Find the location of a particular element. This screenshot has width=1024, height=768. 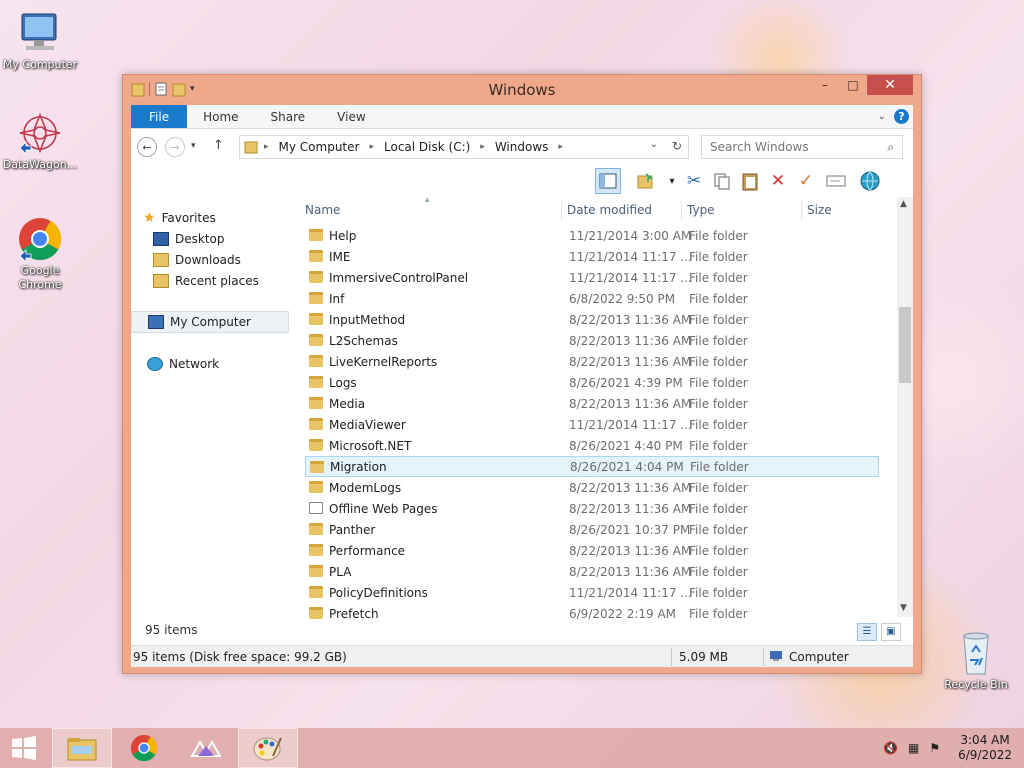

large-icons-view-icon: ▣ is located at coordinates (891, 632).